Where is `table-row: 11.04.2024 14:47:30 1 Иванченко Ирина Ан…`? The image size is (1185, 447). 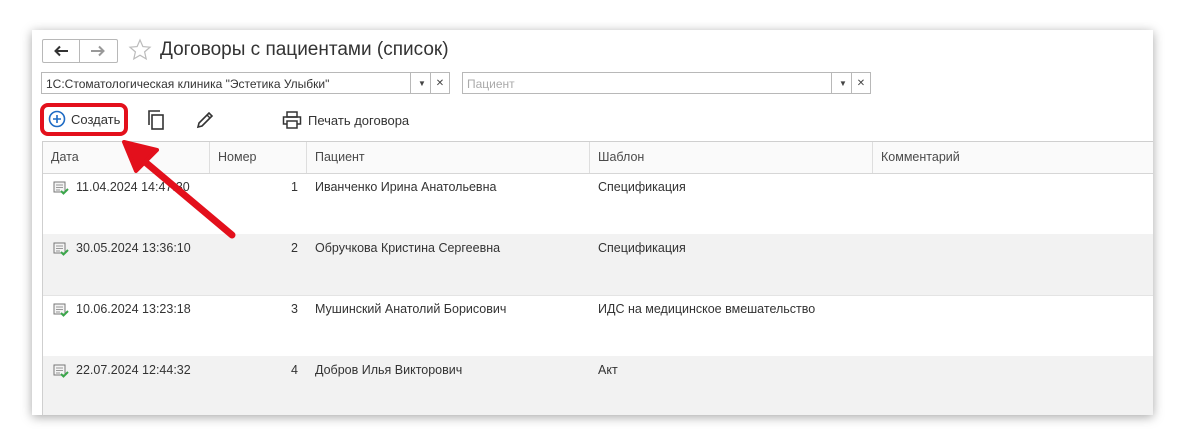 table-row: 11.04.2024 14:47:30 1 Иванченко Ирина Ан… is located at coordinates (598, 204).